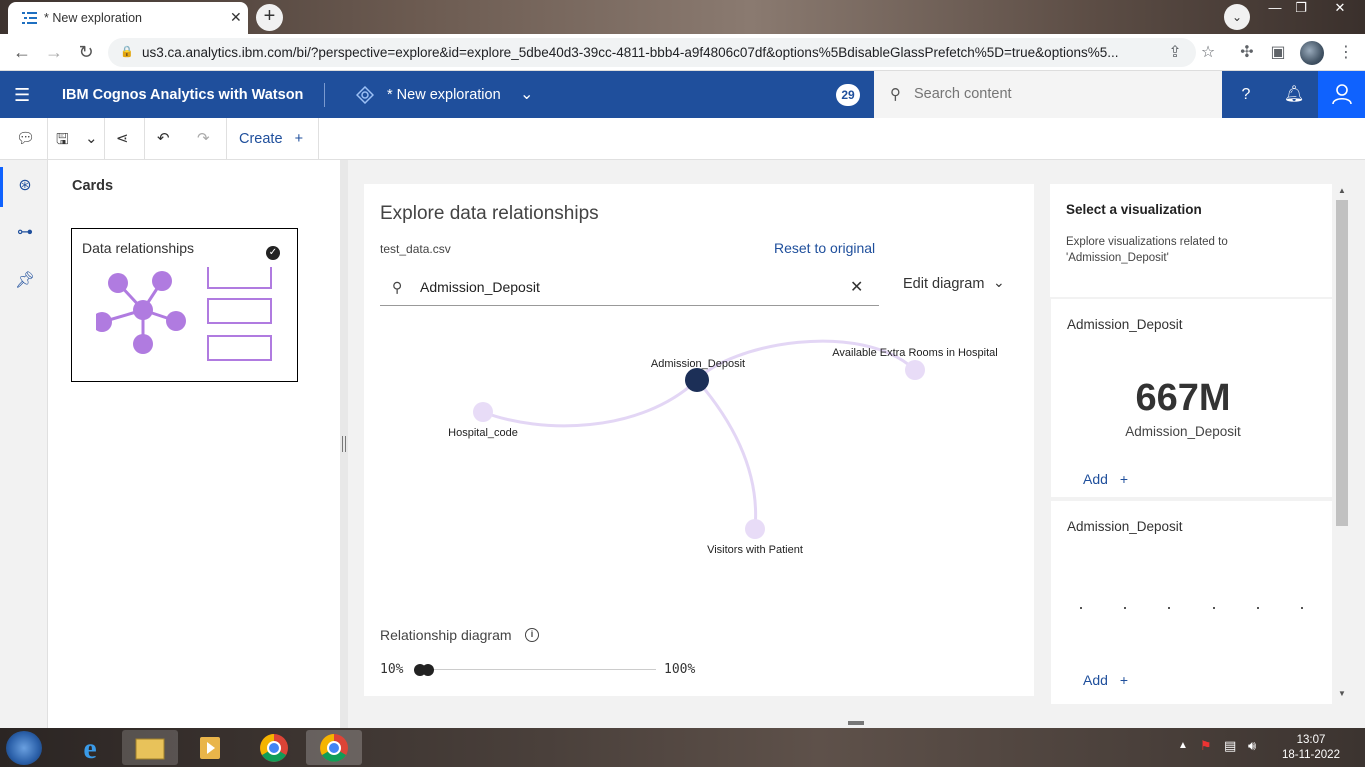 Image resolution: width=1365 pixels, height=767 pixels. Describe the element at coordinates (1294, 95) in the screenshot. I see `notifications-bell-icon: 🔔︎` at that location.